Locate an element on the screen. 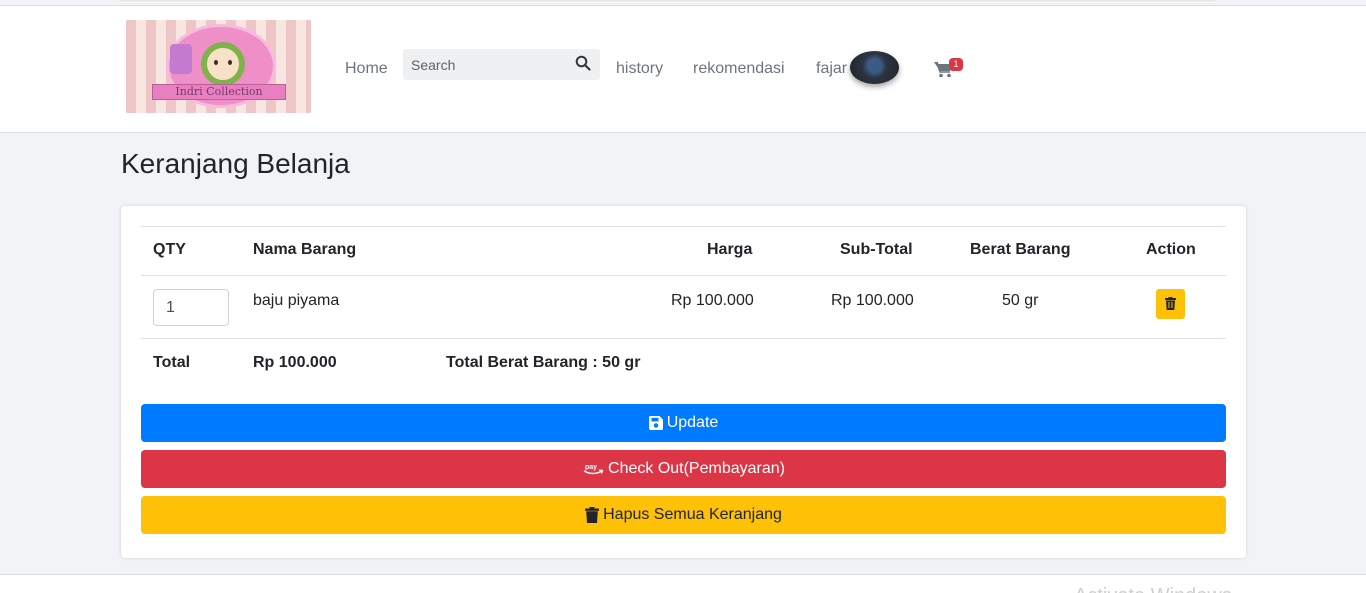 This screenshot has width=1366, height=593. item-weight: 50 gr is located at coordinates (1020, 300).